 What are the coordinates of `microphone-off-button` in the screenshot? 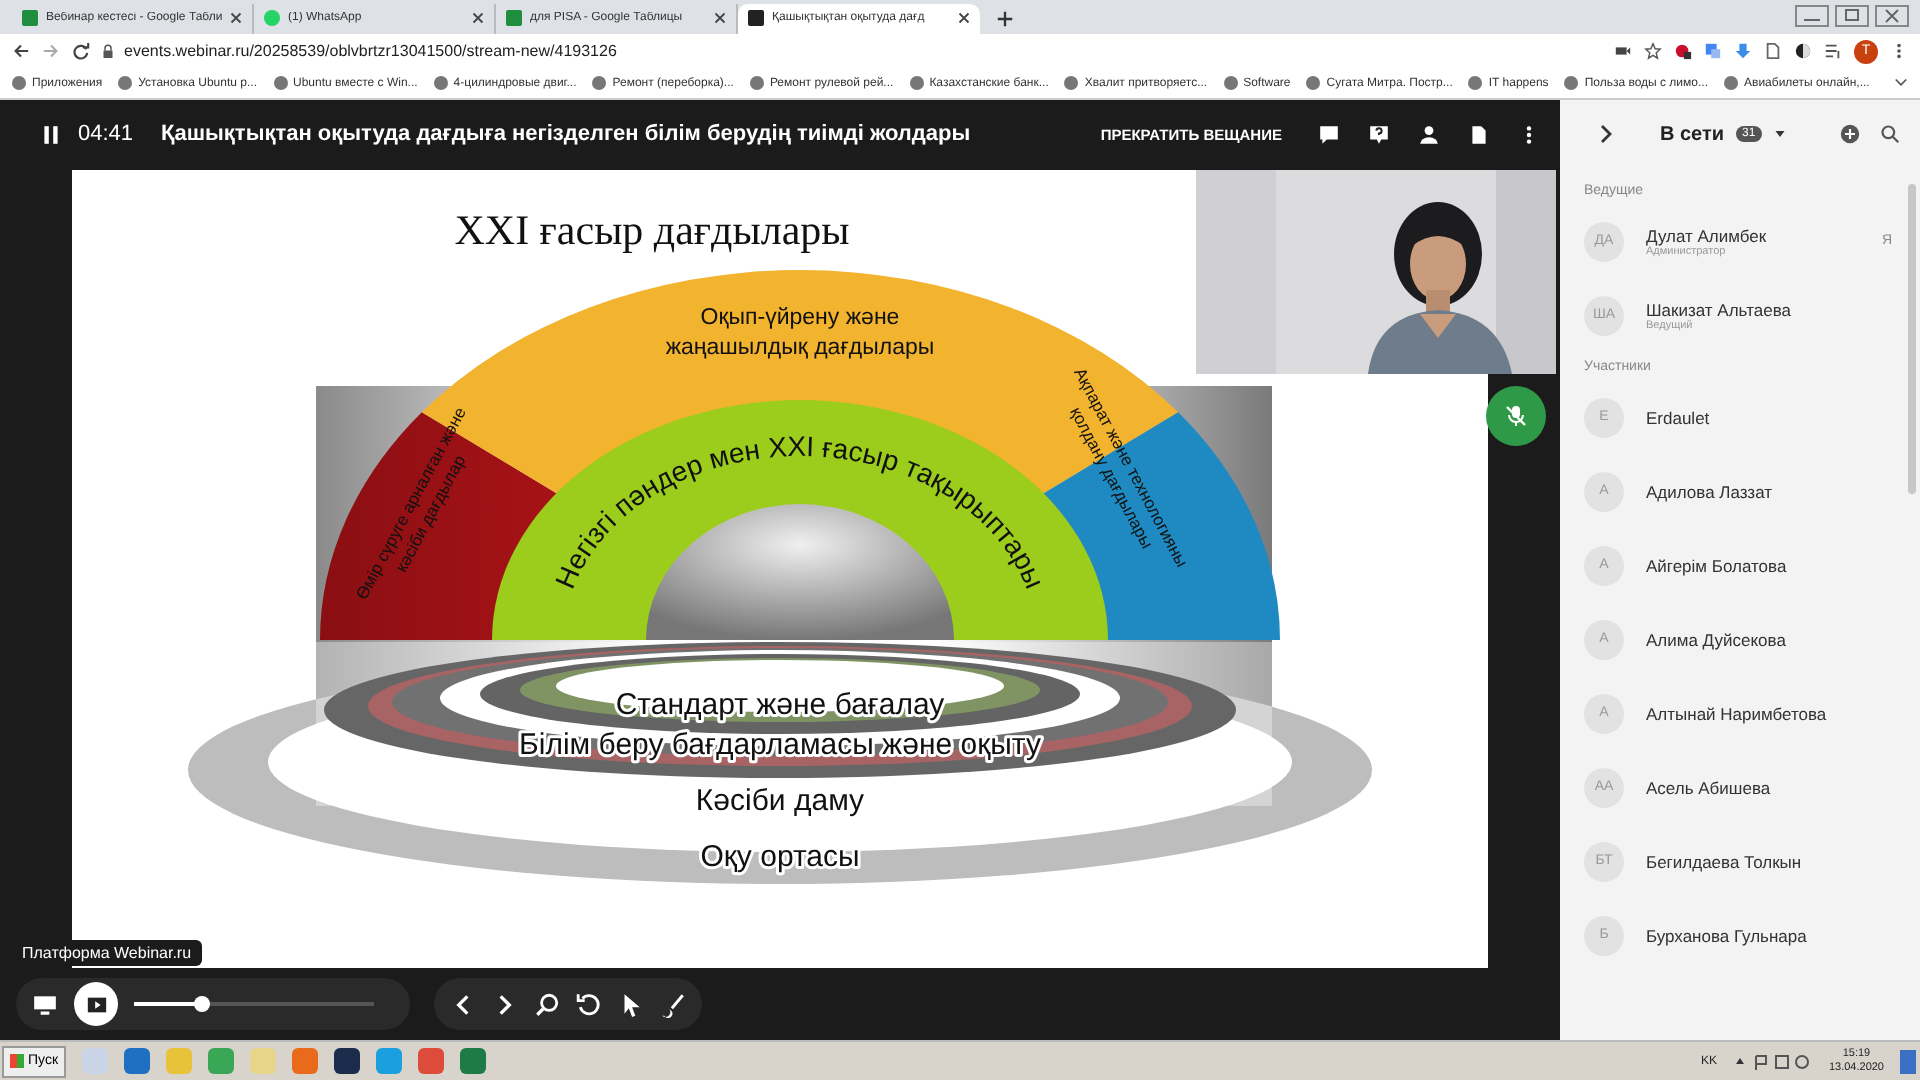 It's located at (1516, 416).